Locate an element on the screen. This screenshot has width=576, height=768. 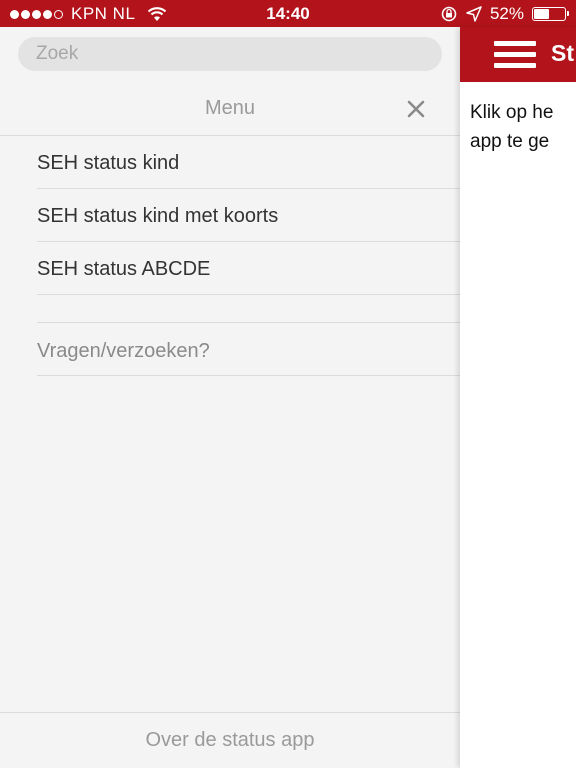
location-arrow-icon is located at coordinates (474, 14).